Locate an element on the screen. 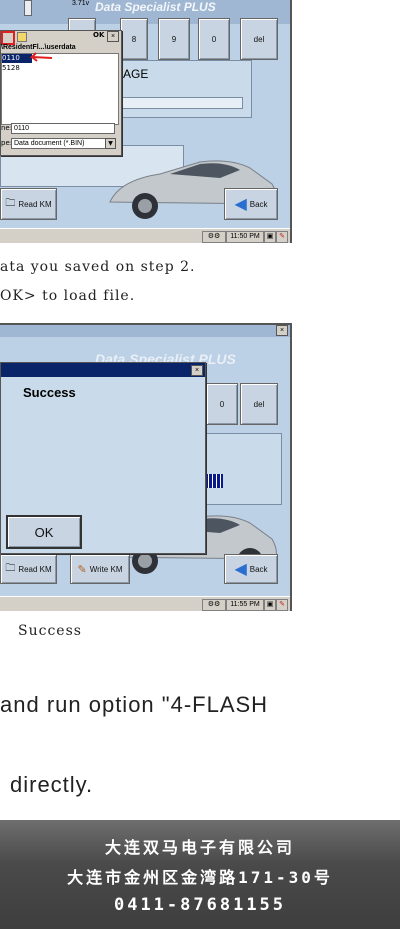 The image size is (400, 929). info-panel: AGE is located at coordinates (176, 89).